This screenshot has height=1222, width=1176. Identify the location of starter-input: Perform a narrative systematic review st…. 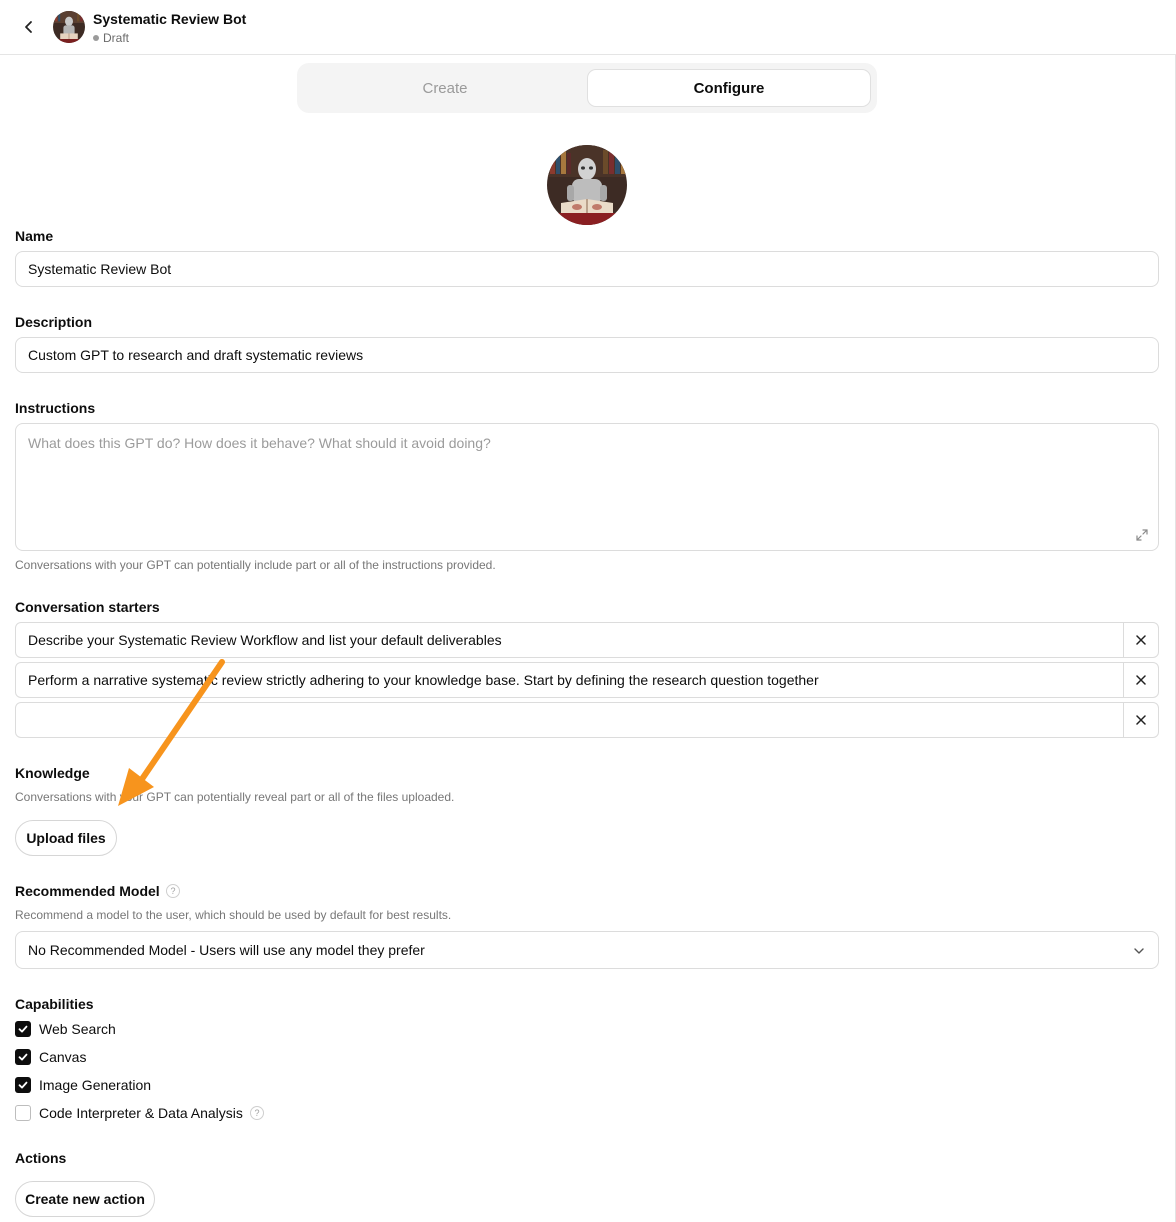
(573, 680).